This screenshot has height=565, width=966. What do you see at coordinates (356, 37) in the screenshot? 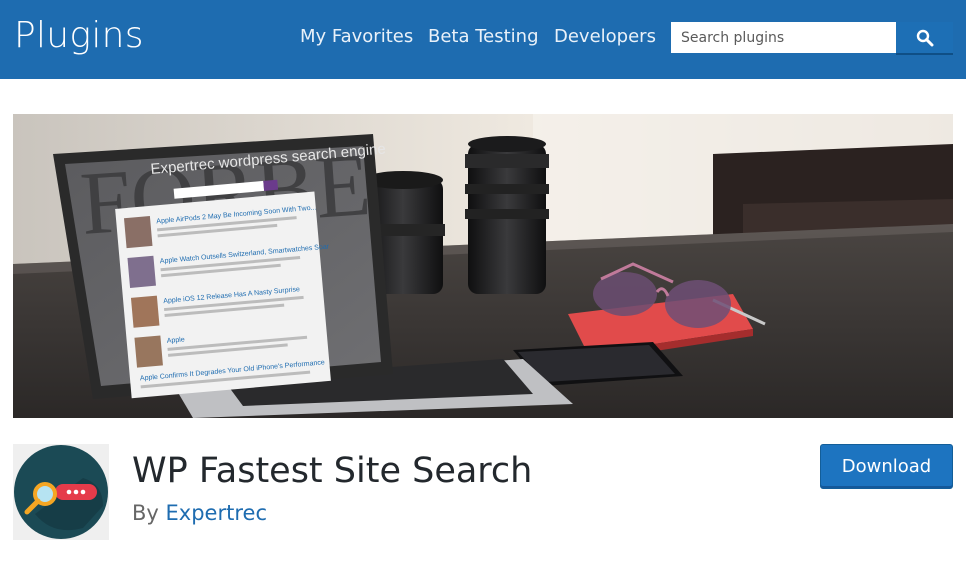
I see `nav-my-favorites: My Favorites` at bounding box center [356, 37].